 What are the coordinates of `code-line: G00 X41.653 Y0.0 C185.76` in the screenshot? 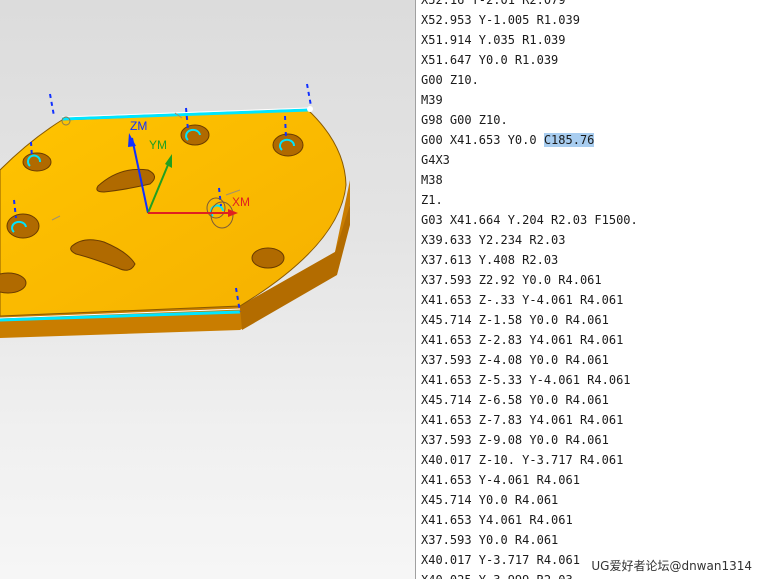 It's located at (529, 140).